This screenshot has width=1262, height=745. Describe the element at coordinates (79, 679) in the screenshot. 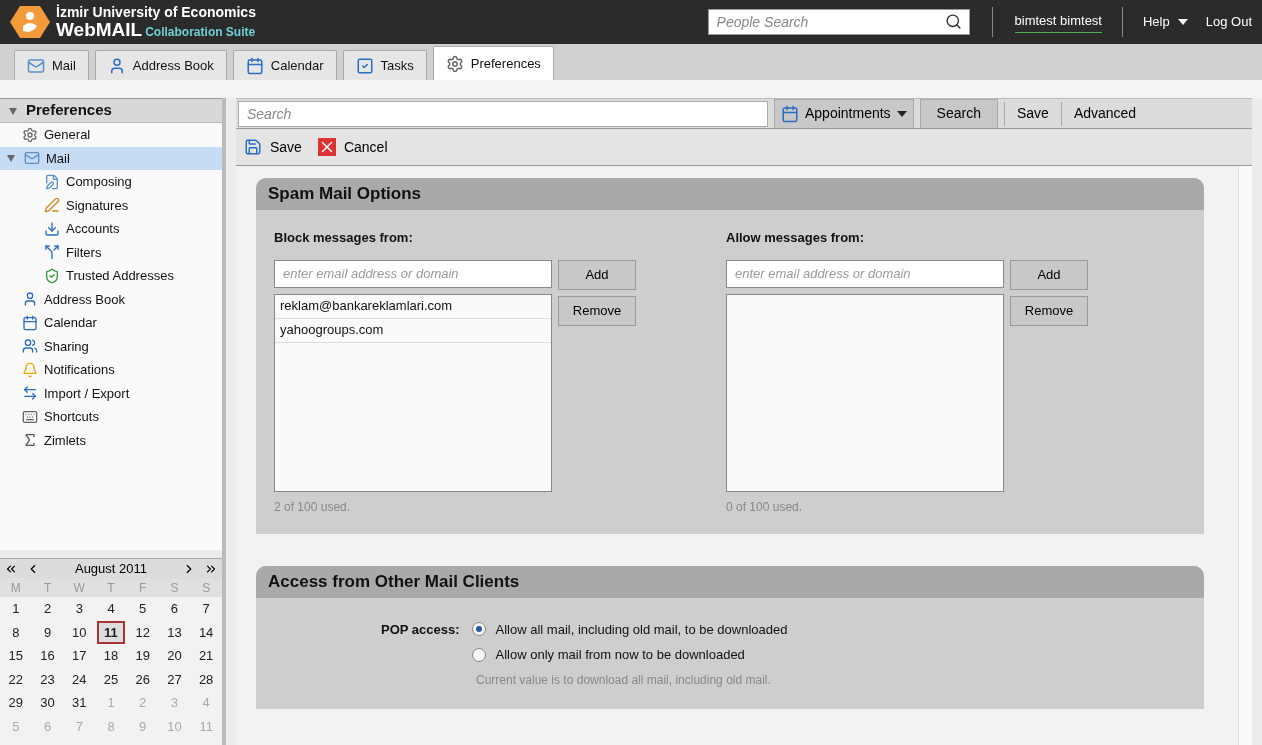

I see `calendar-day: 24` at that location.